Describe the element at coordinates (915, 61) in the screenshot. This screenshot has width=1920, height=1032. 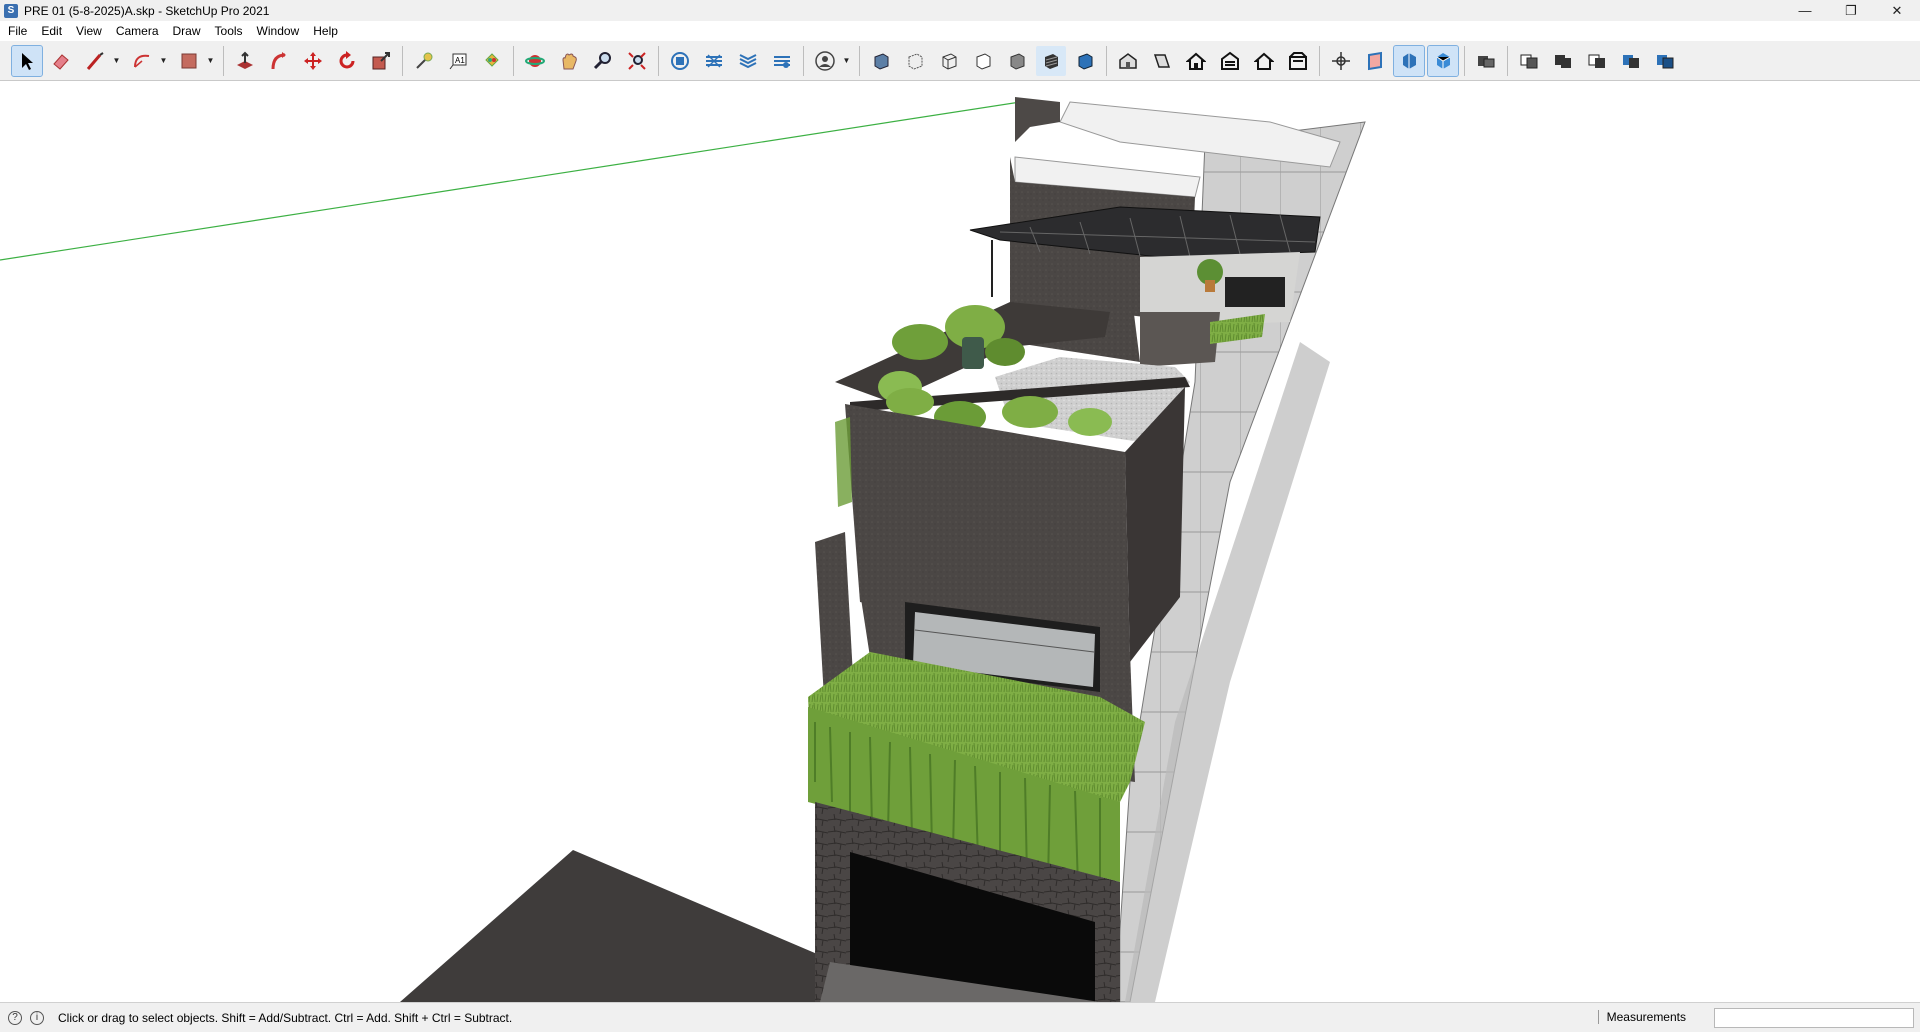
I see `back-edges-style-button` at that location.